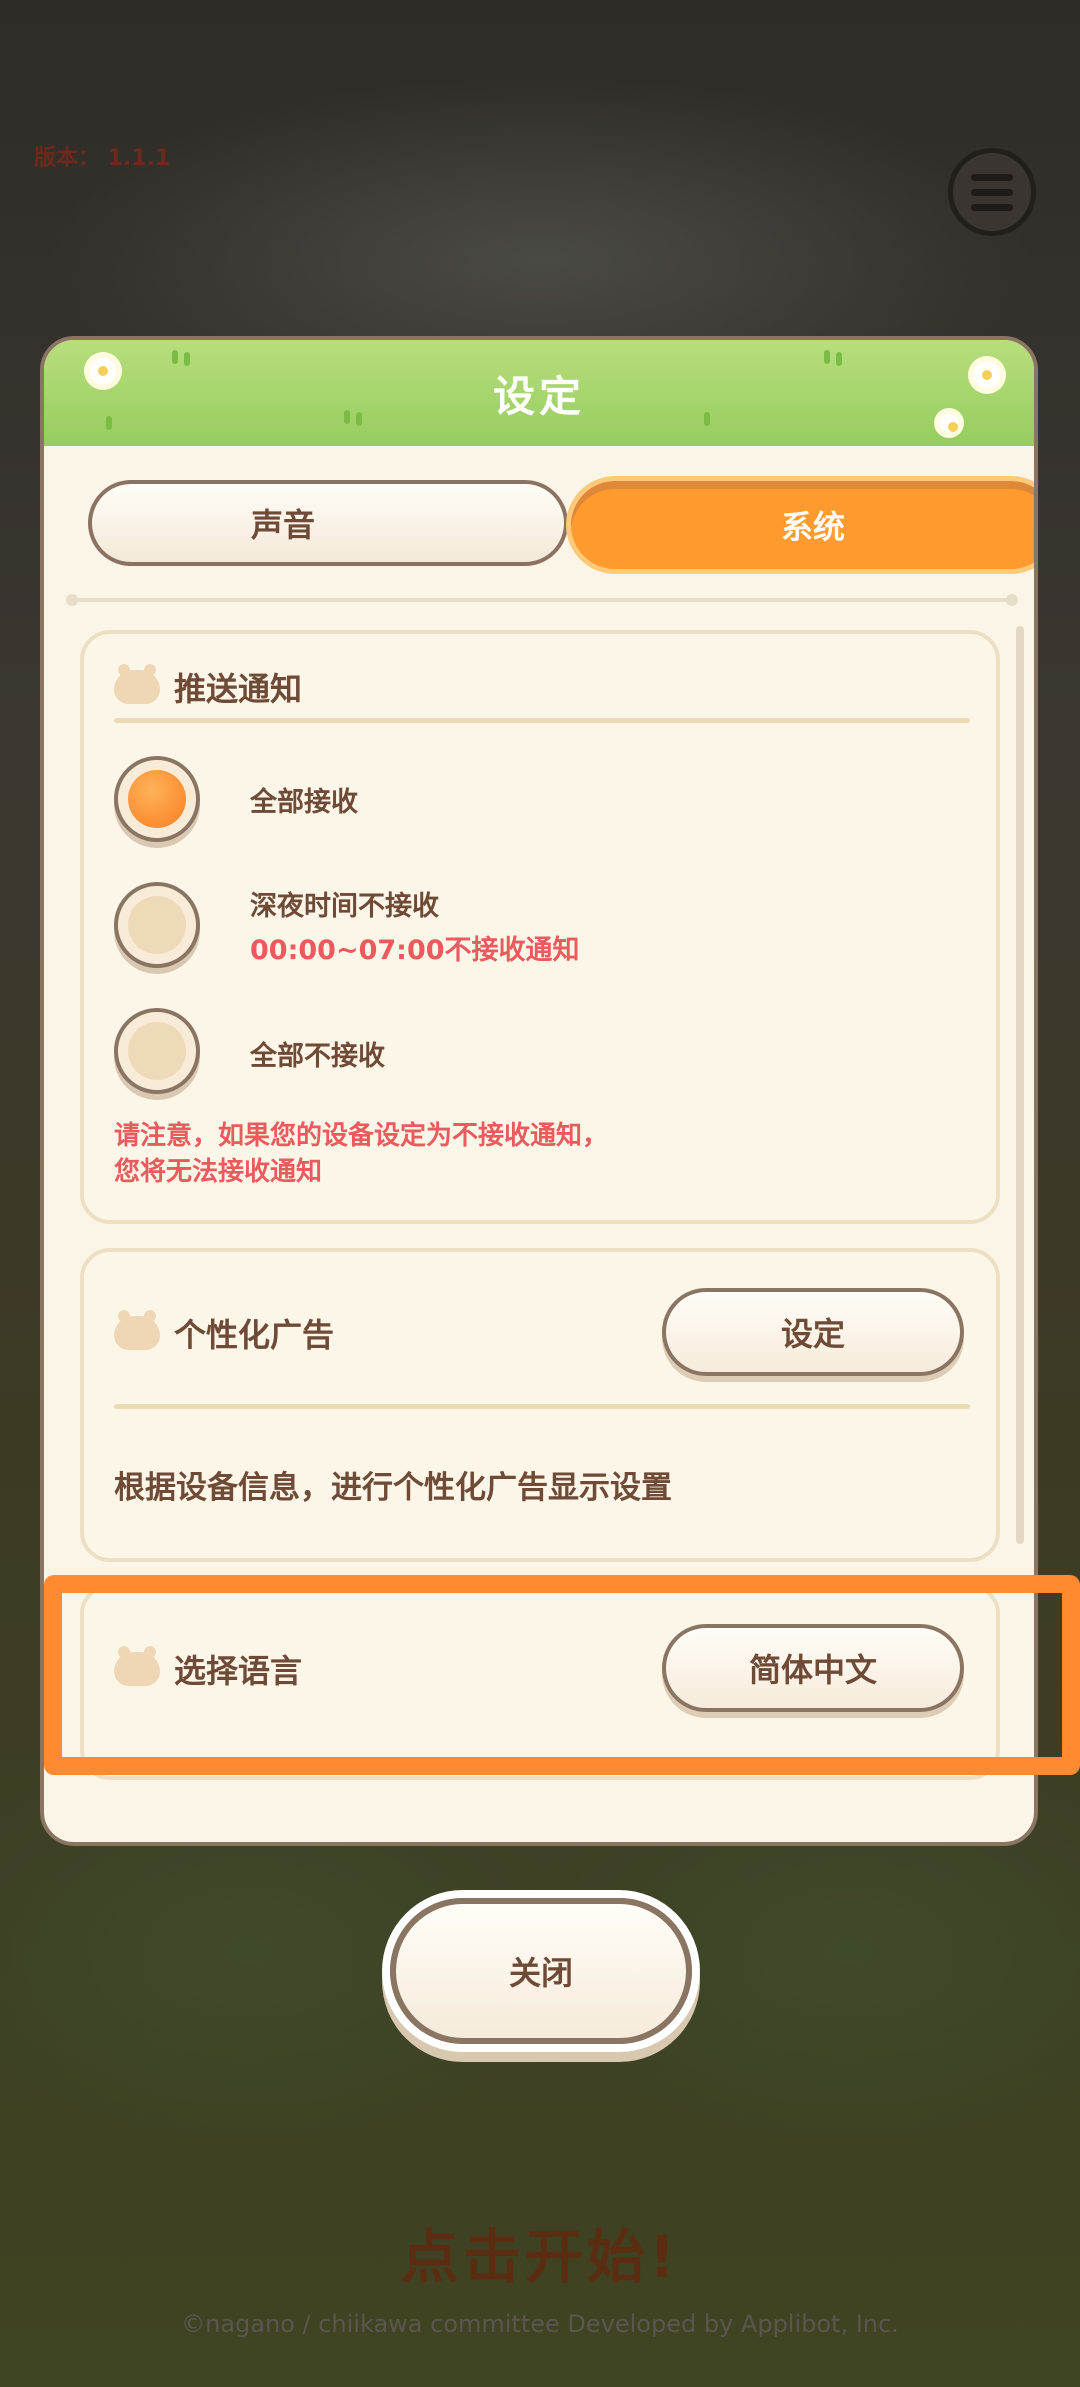 Image resolution: width=1080 pixels, height=2387 pixels. Describe the element at coordinates (393, 1488) in the screenshot. I see `ads-description: 根据设备信息，进行个性化广告显示设置` at that location.